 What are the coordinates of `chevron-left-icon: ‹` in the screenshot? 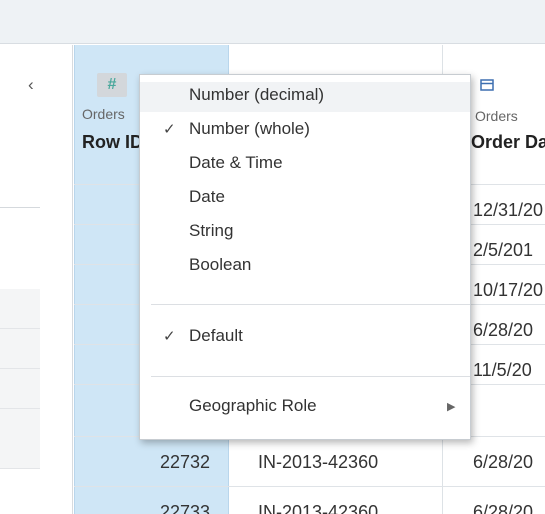 It's located at (31, 85).